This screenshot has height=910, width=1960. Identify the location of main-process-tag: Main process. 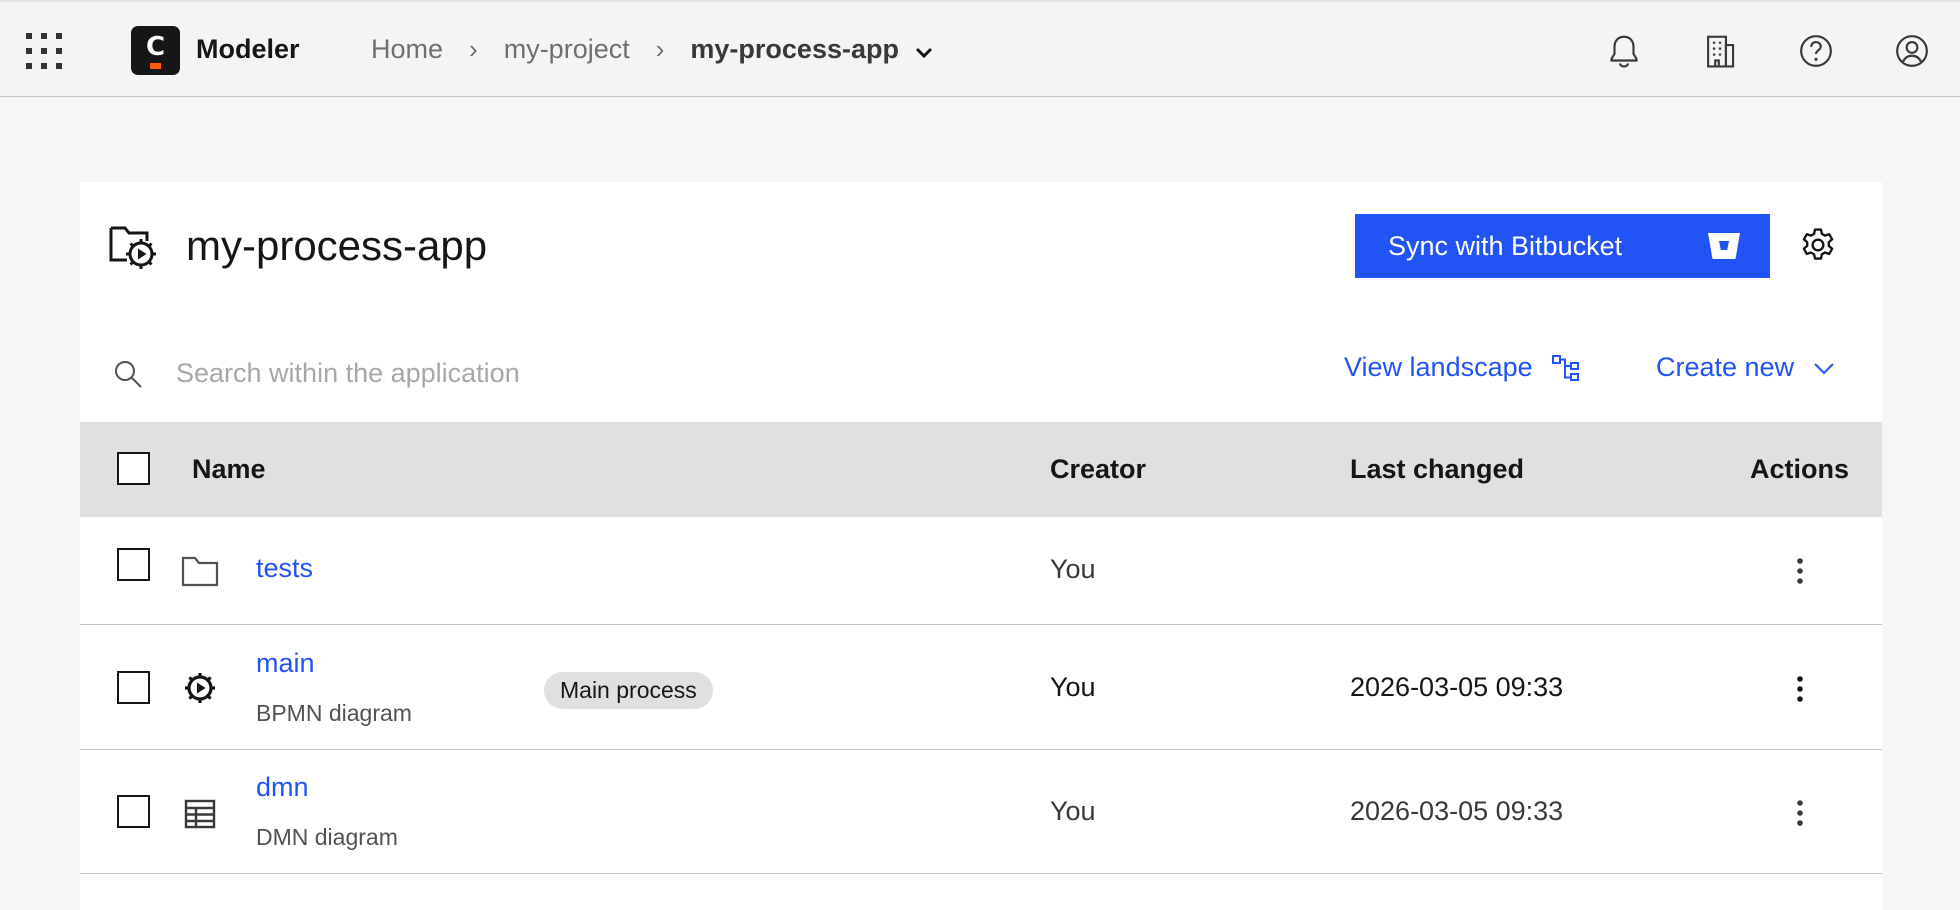
(628, 690).